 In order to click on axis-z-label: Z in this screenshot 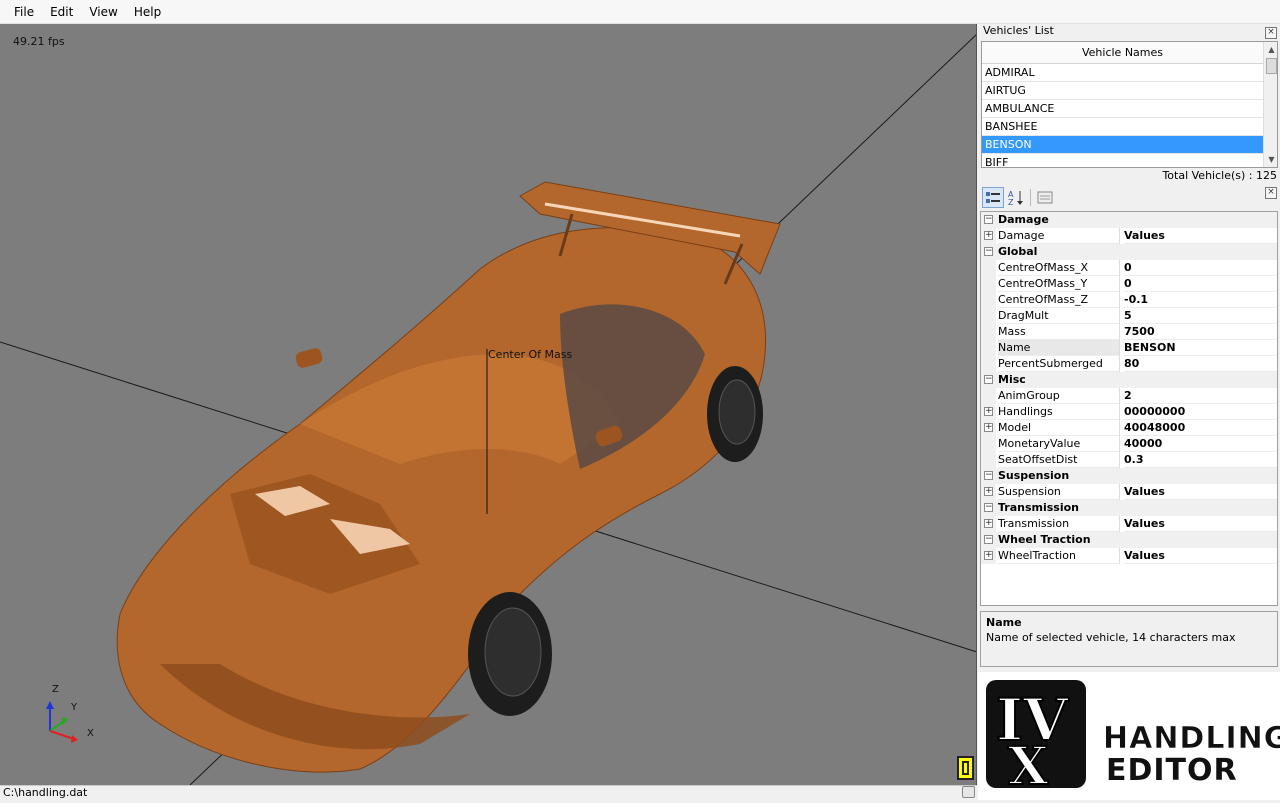, I will do `click(55, 689)`.